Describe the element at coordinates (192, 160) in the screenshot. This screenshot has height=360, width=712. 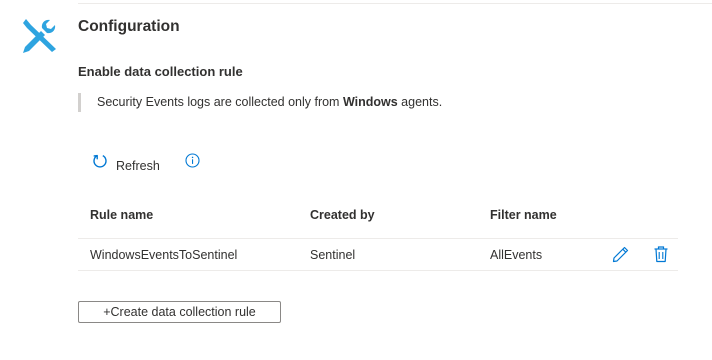
I see `info-icon` at that location.